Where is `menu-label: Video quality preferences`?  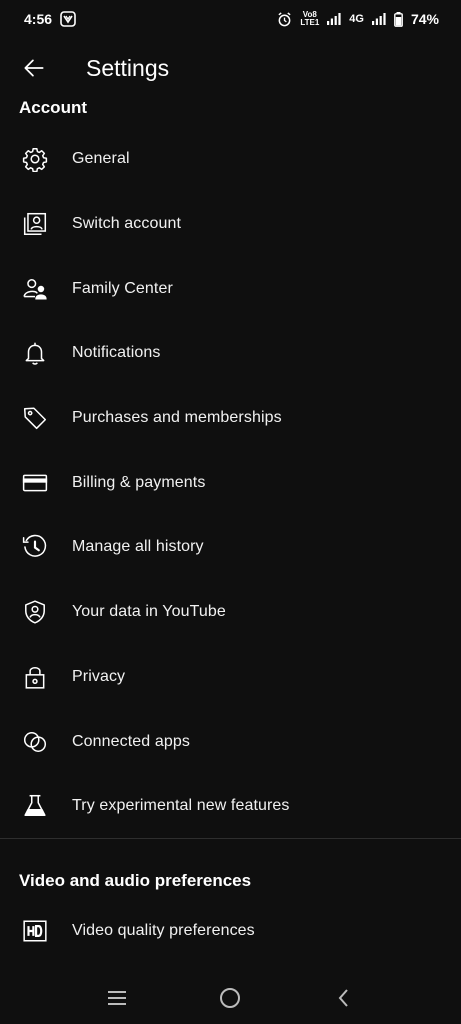 menu-label: Video quality preferences is located at coordinates (163, 931).